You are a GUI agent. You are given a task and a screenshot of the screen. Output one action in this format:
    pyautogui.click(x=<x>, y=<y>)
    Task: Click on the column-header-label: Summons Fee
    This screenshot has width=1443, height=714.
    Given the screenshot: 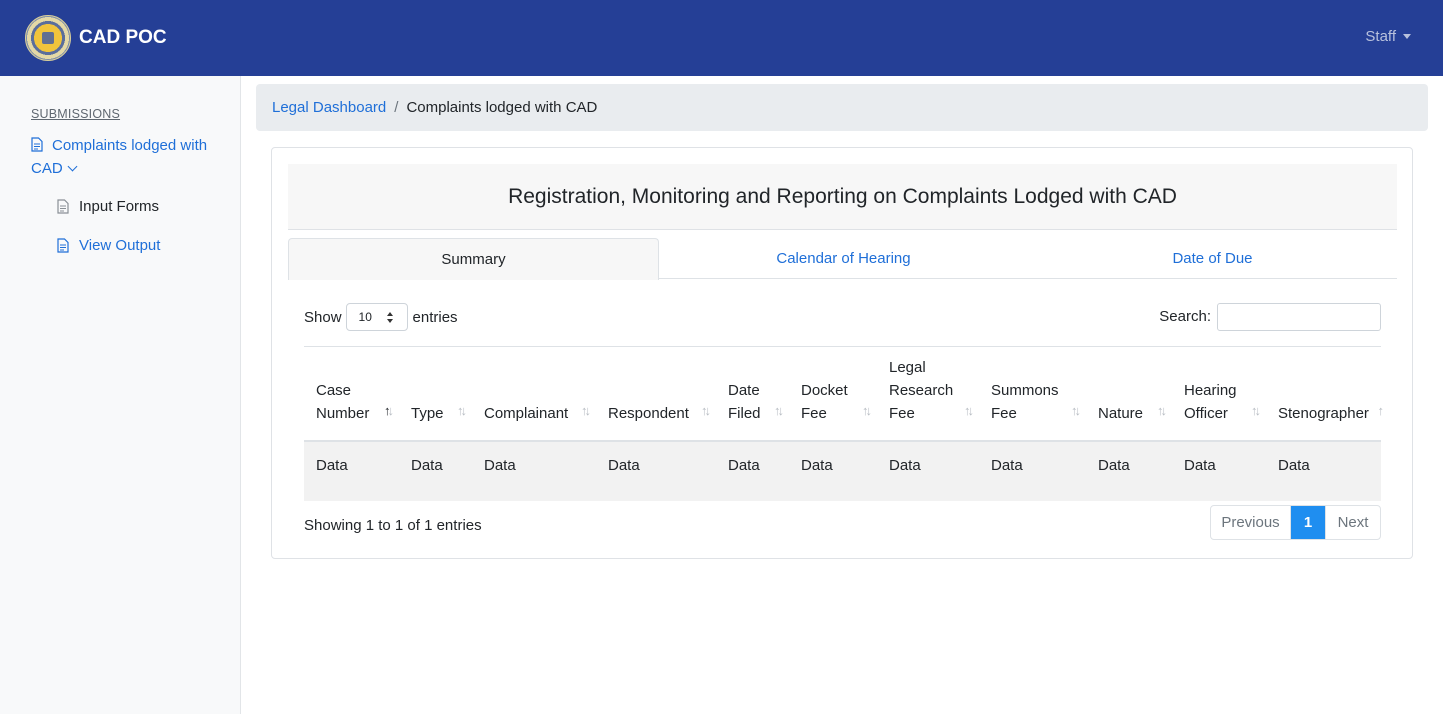 What is the action you would take?
    pyautogui.click(x=1025, y=401)
    